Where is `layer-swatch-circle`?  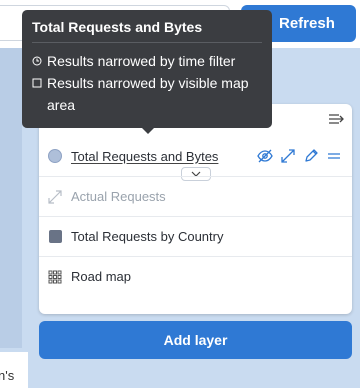
layer-swatch-circle is located at coordinates (55, 156).